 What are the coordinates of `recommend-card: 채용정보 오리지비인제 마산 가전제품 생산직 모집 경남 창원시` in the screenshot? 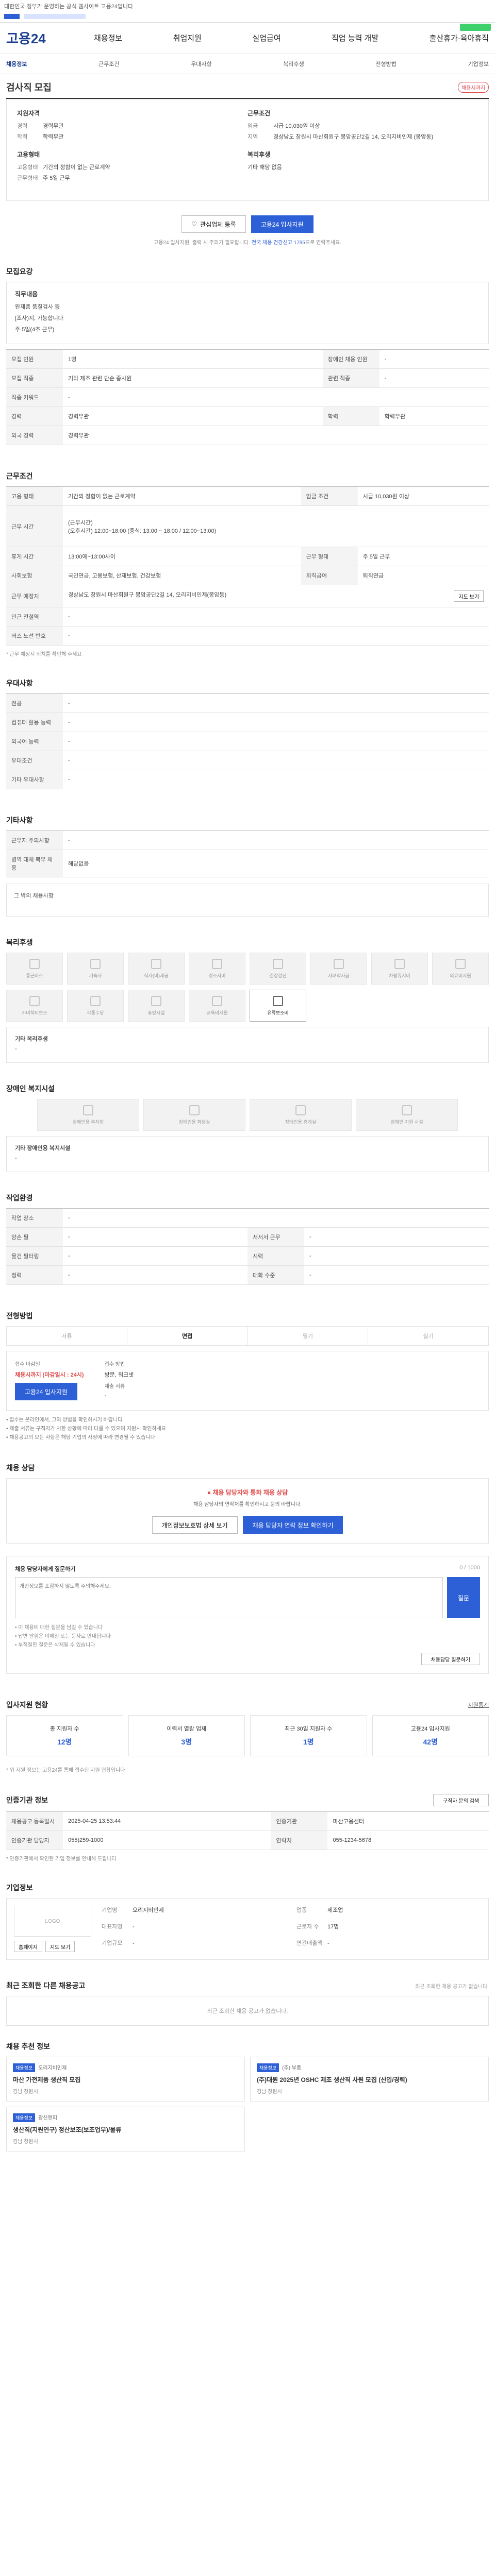 It's located at (125, 2079).